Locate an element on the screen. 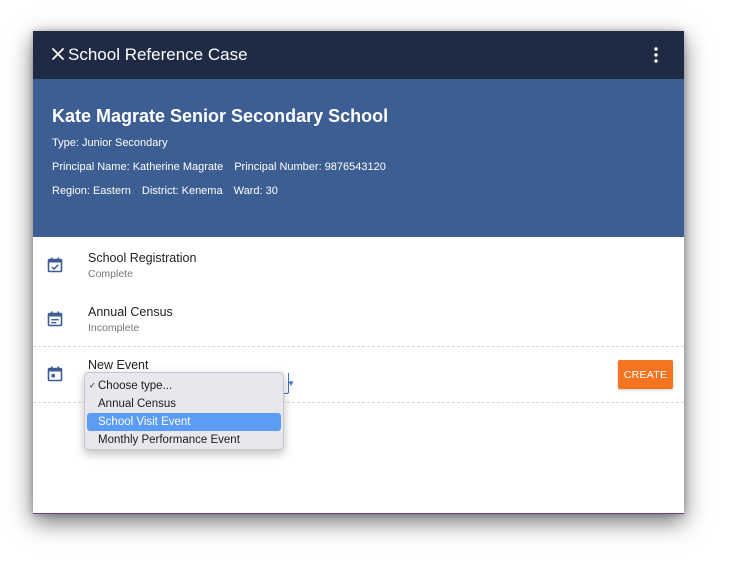 This screenshot has width=746, height=576. event-row-annual-census: Annual Census Incomplete is located at coordinates (358, 318).